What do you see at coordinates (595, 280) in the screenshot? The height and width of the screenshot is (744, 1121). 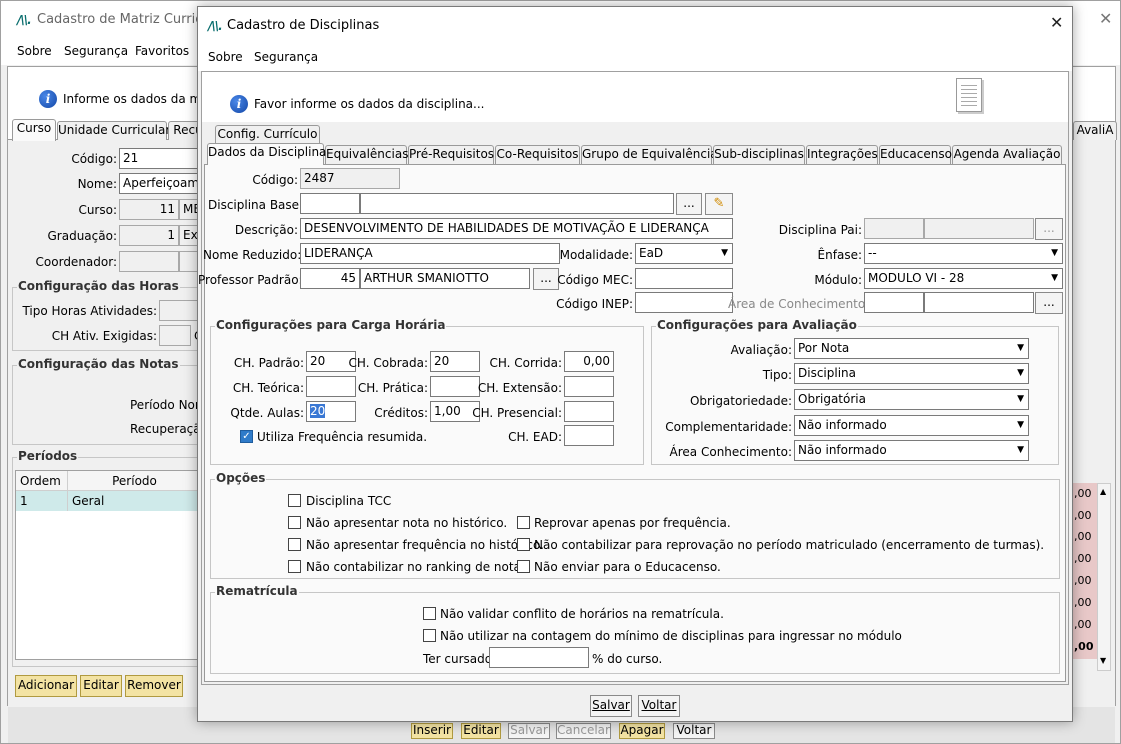 I see `codigo-mec-label: Código MEC:` at bounding box center [595, 280].